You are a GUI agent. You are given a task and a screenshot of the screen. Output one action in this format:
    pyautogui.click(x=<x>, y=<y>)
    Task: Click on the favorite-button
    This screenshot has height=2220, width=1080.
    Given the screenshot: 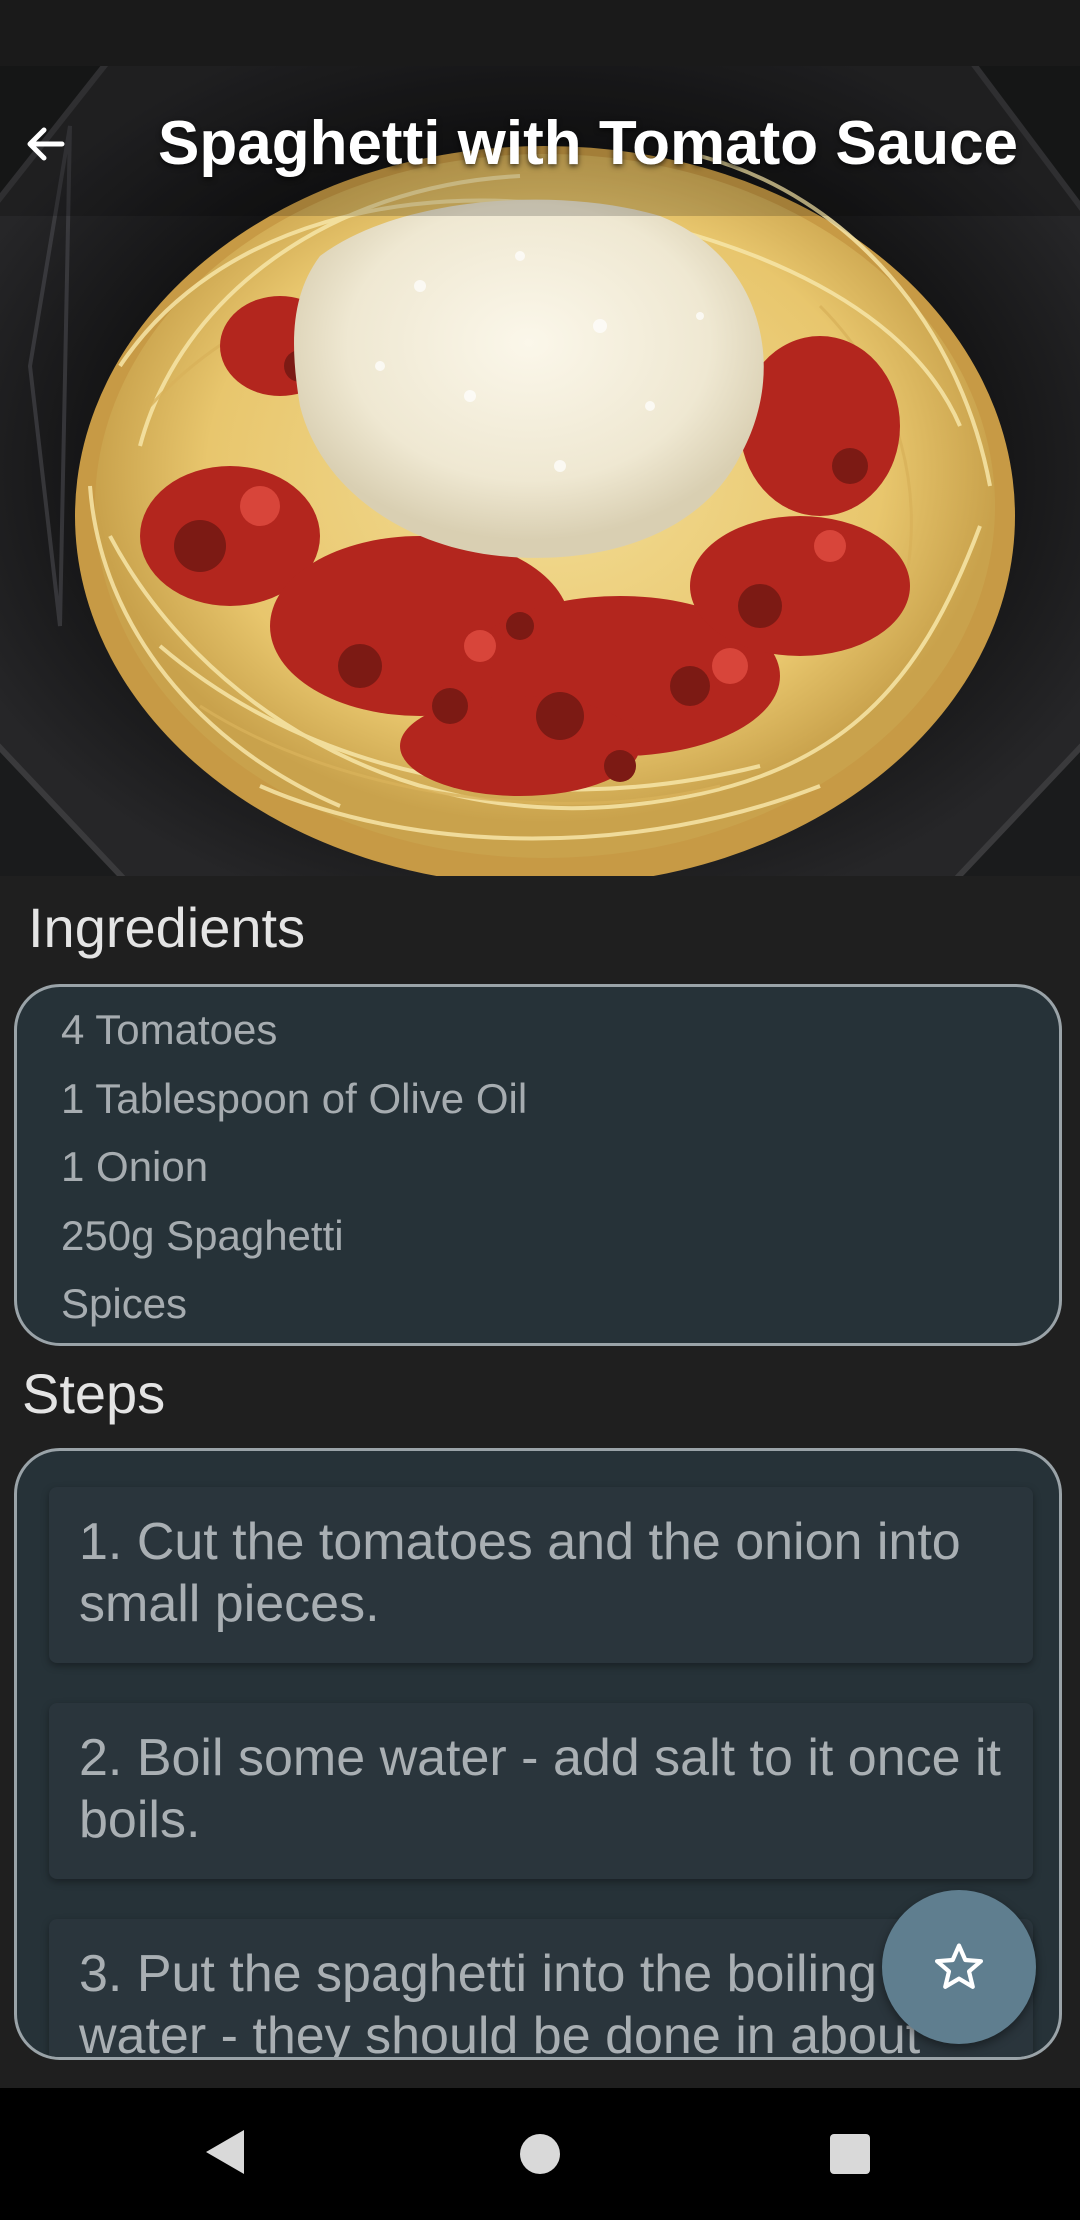 What is the action you would take?
    pyautogui.click(x=959, y=1967)
    